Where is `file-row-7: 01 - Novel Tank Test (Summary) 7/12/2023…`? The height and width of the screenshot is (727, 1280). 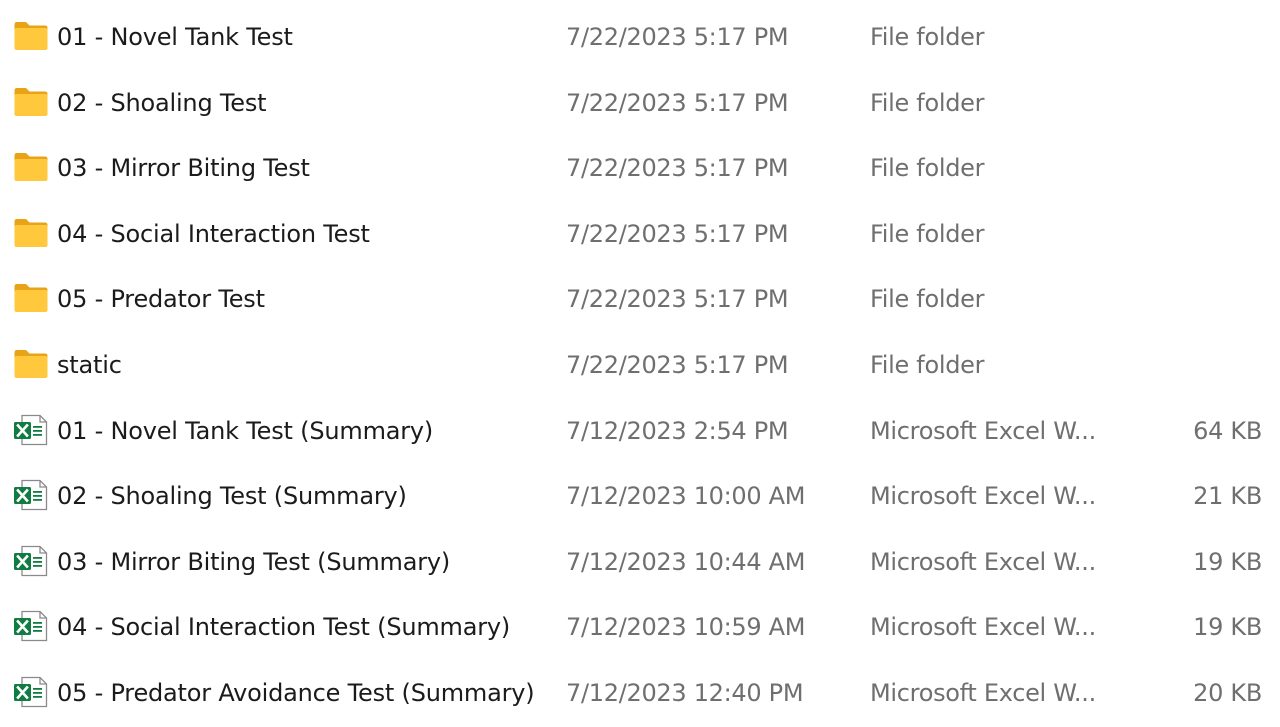 file-row-7: 01 - Novel Tank Test (Summary) 7/12/2023… is located at coordinates (640, 432).